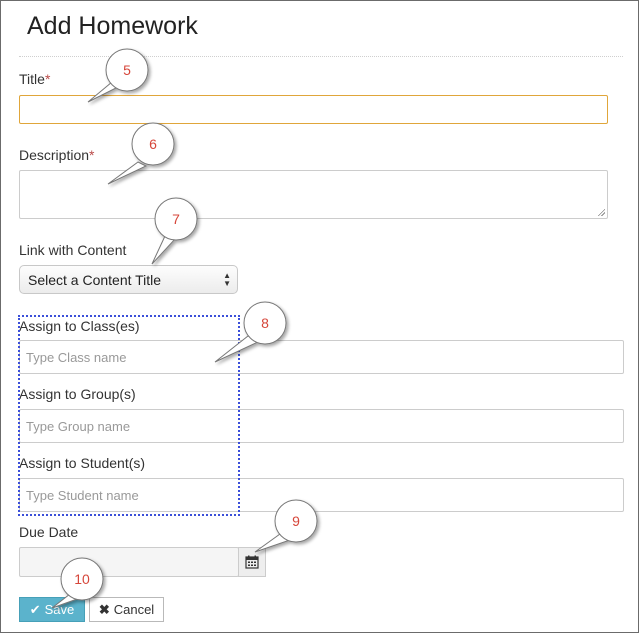 The image size is (639, 633). Describe the element at coordinates (313, 109) in the screenshot. I see `title-input` at that location.